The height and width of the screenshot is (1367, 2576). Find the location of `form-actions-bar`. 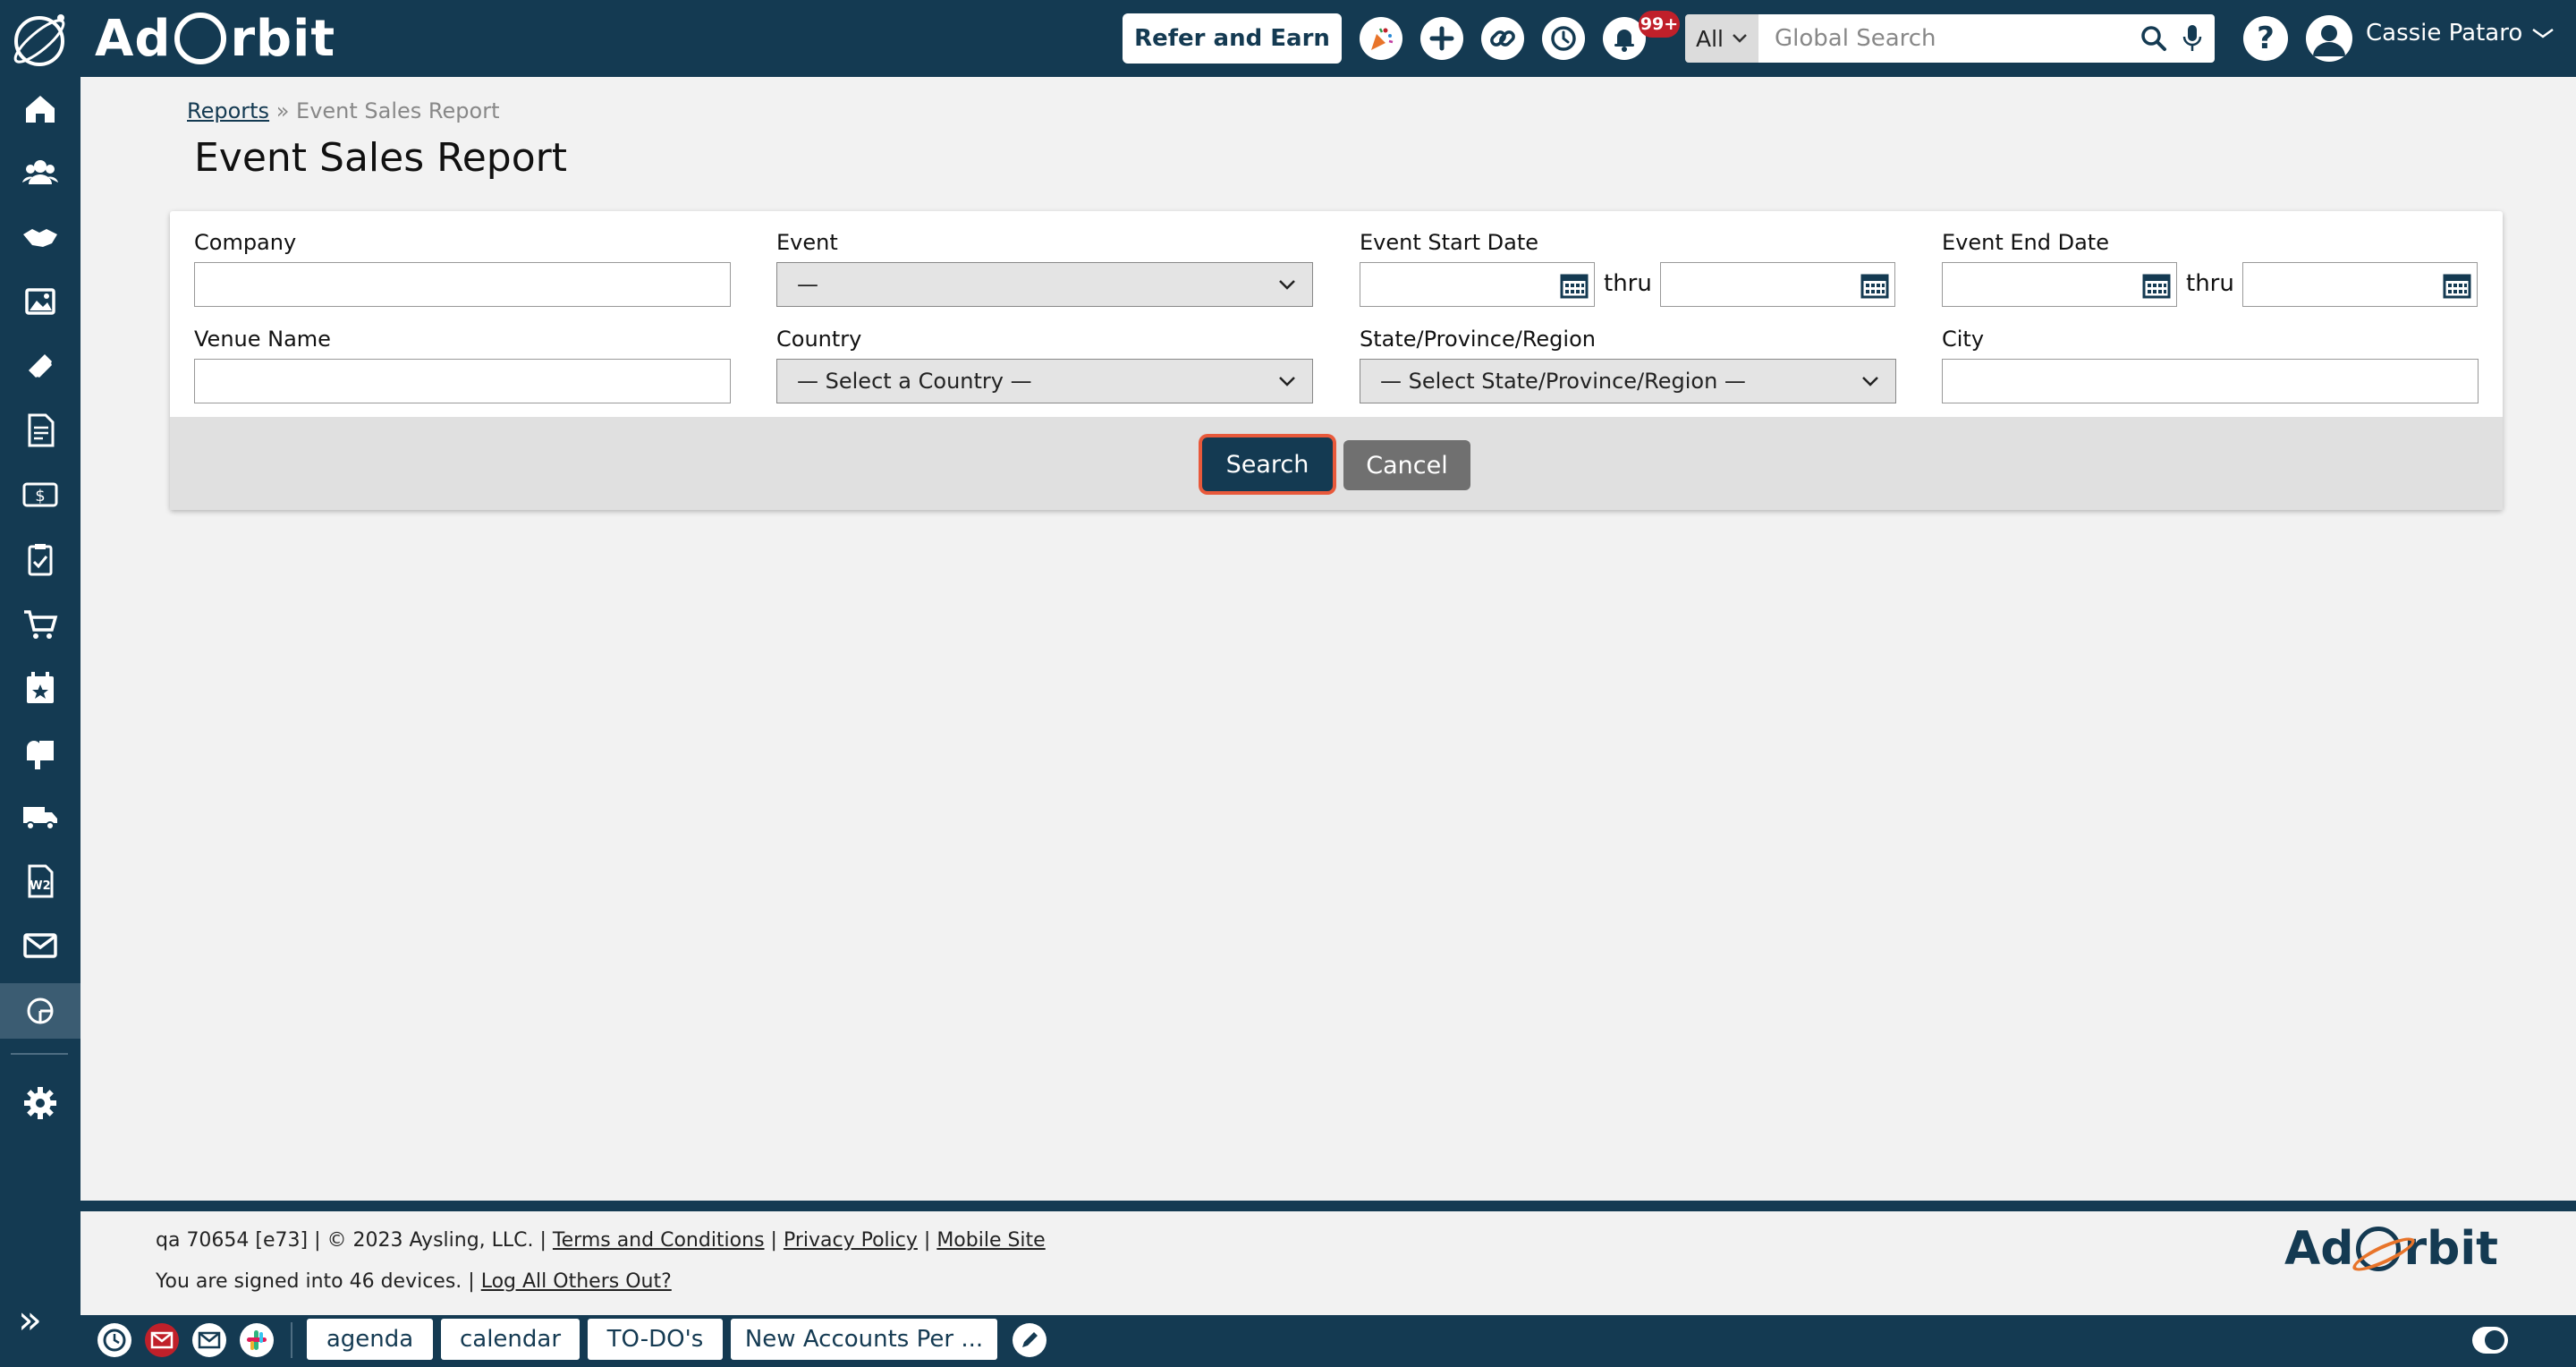

form-actions-bar is located at coordinates (1336, 463).